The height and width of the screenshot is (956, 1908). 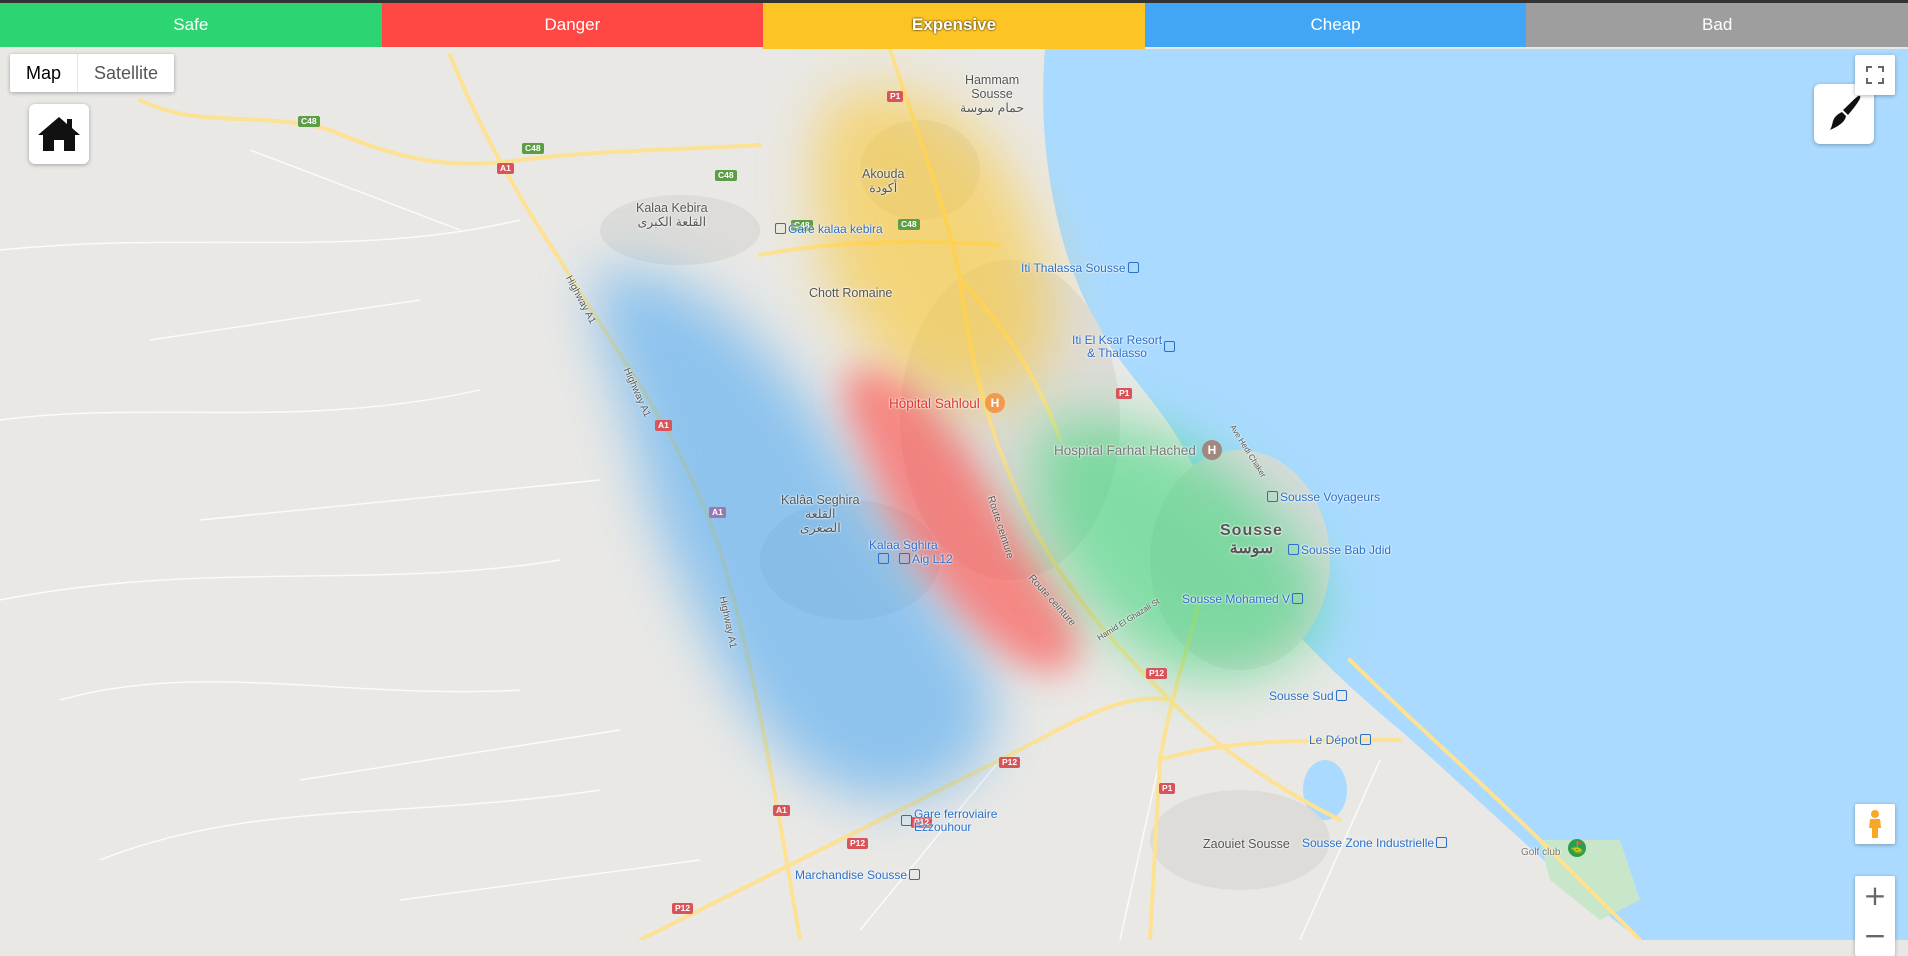 I want to click on city-name: Sousse, so click(x=1251, y=530).